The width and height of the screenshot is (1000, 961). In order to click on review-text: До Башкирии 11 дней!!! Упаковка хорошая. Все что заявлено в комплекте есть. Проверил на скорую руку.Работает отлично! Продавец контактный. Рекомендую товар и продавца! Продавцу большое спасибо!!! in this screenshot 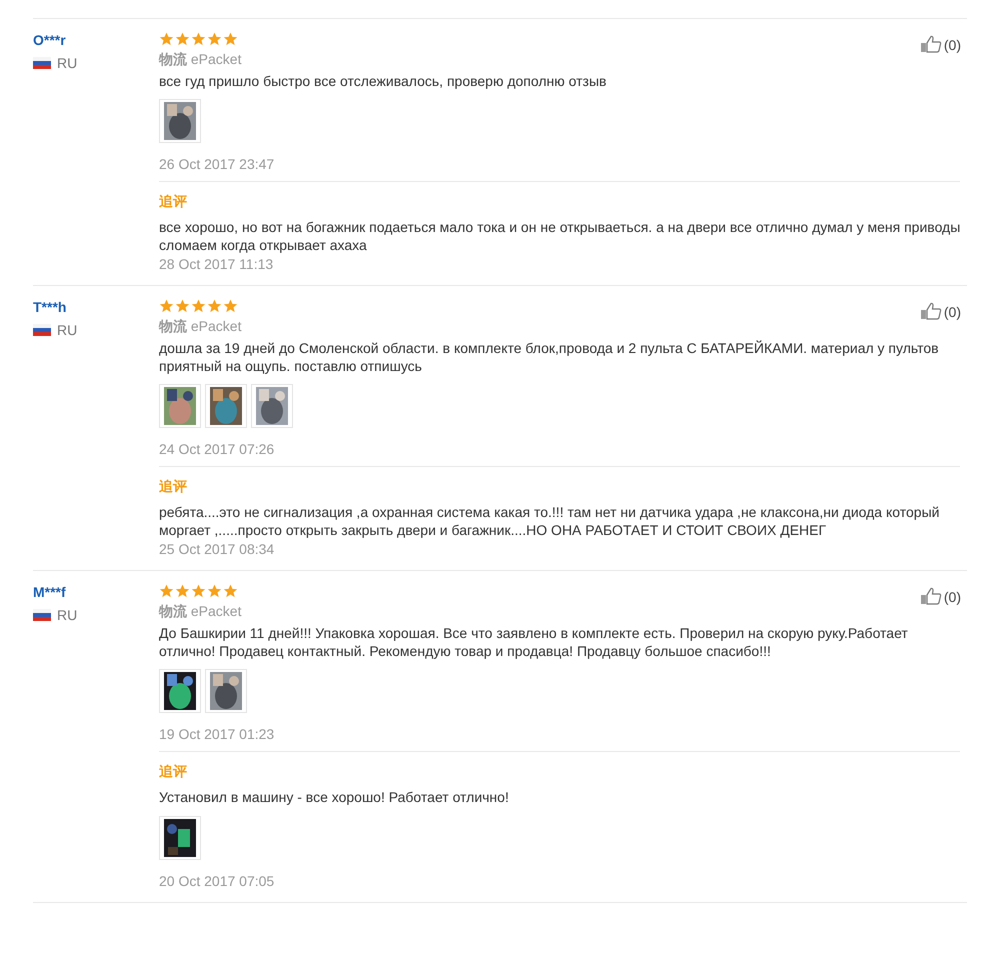, I will do `click(534, 642)`.